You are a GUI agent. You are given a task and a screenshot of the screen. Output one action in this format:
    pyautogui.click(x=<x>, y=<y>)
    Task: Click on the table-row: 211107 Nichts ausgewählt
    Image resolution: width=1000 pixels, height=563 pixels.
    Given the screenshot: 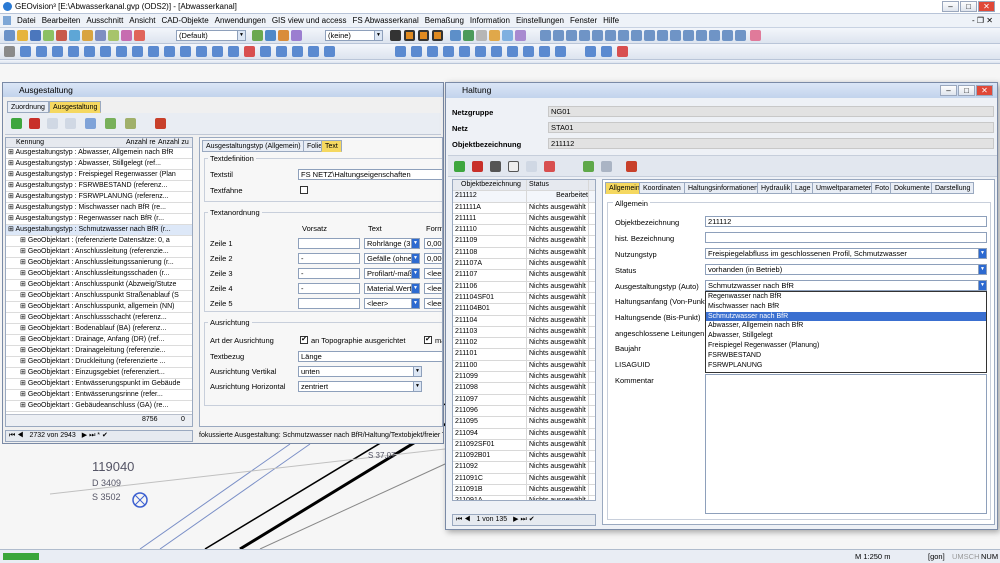 What is the action you would take?
    pyautogui.click(x=524, y=276)
    